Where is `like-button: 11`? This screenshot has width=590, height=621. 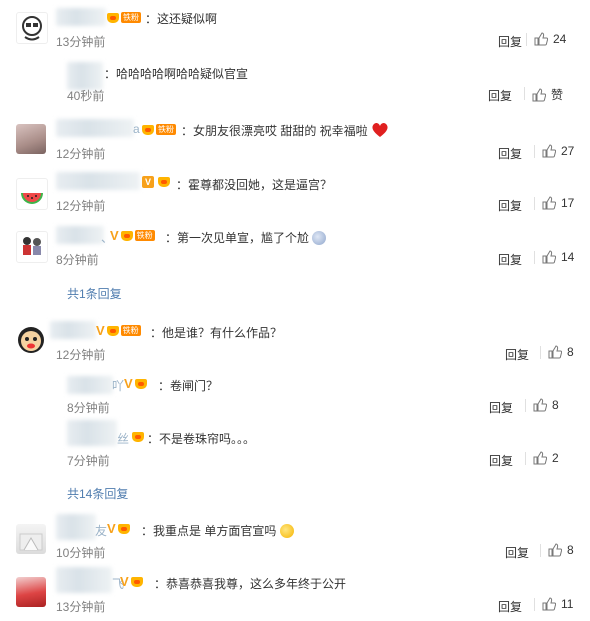
like-button: 11 is located at coordinates (553, 604).